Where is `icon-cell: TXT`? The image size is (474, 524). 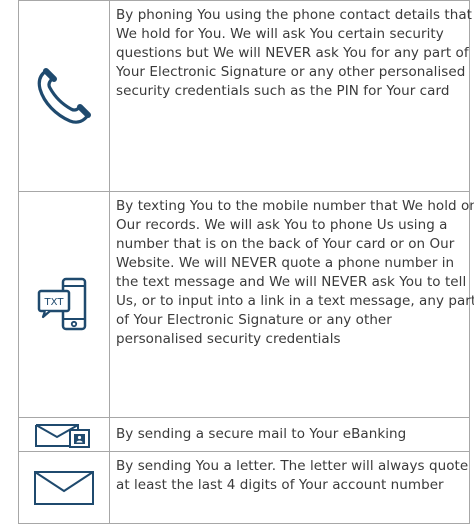
icon-cell: TXT is located at coordinates (64, 304).